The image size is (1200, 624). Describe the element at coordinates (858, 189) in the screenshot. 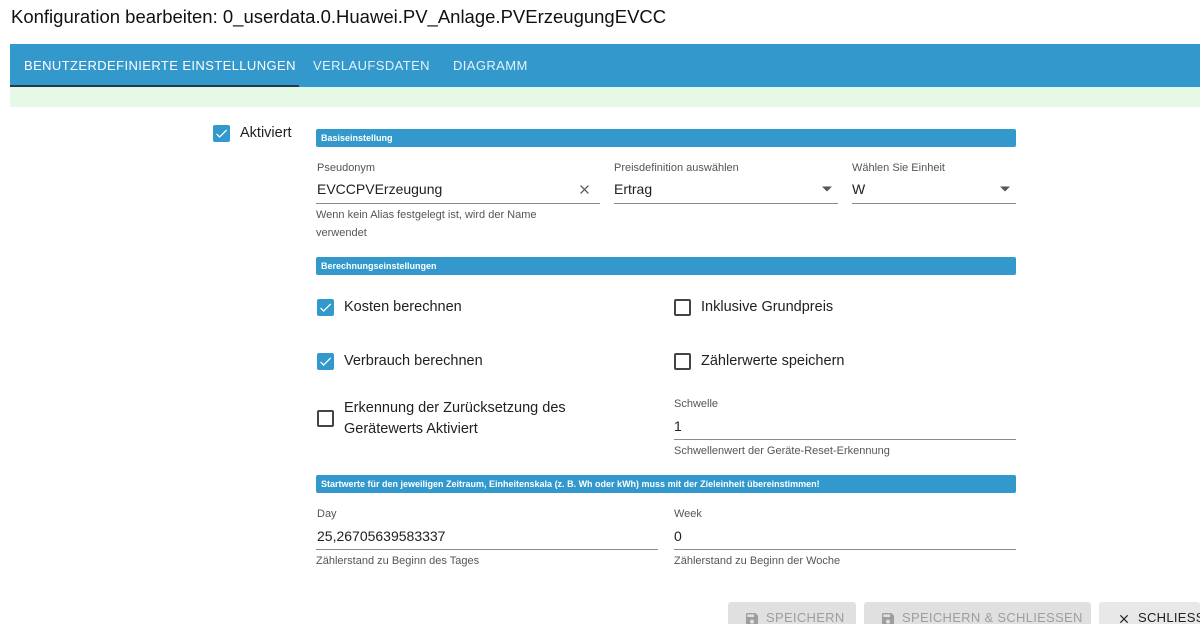

I see `unit-select: W` at that location.